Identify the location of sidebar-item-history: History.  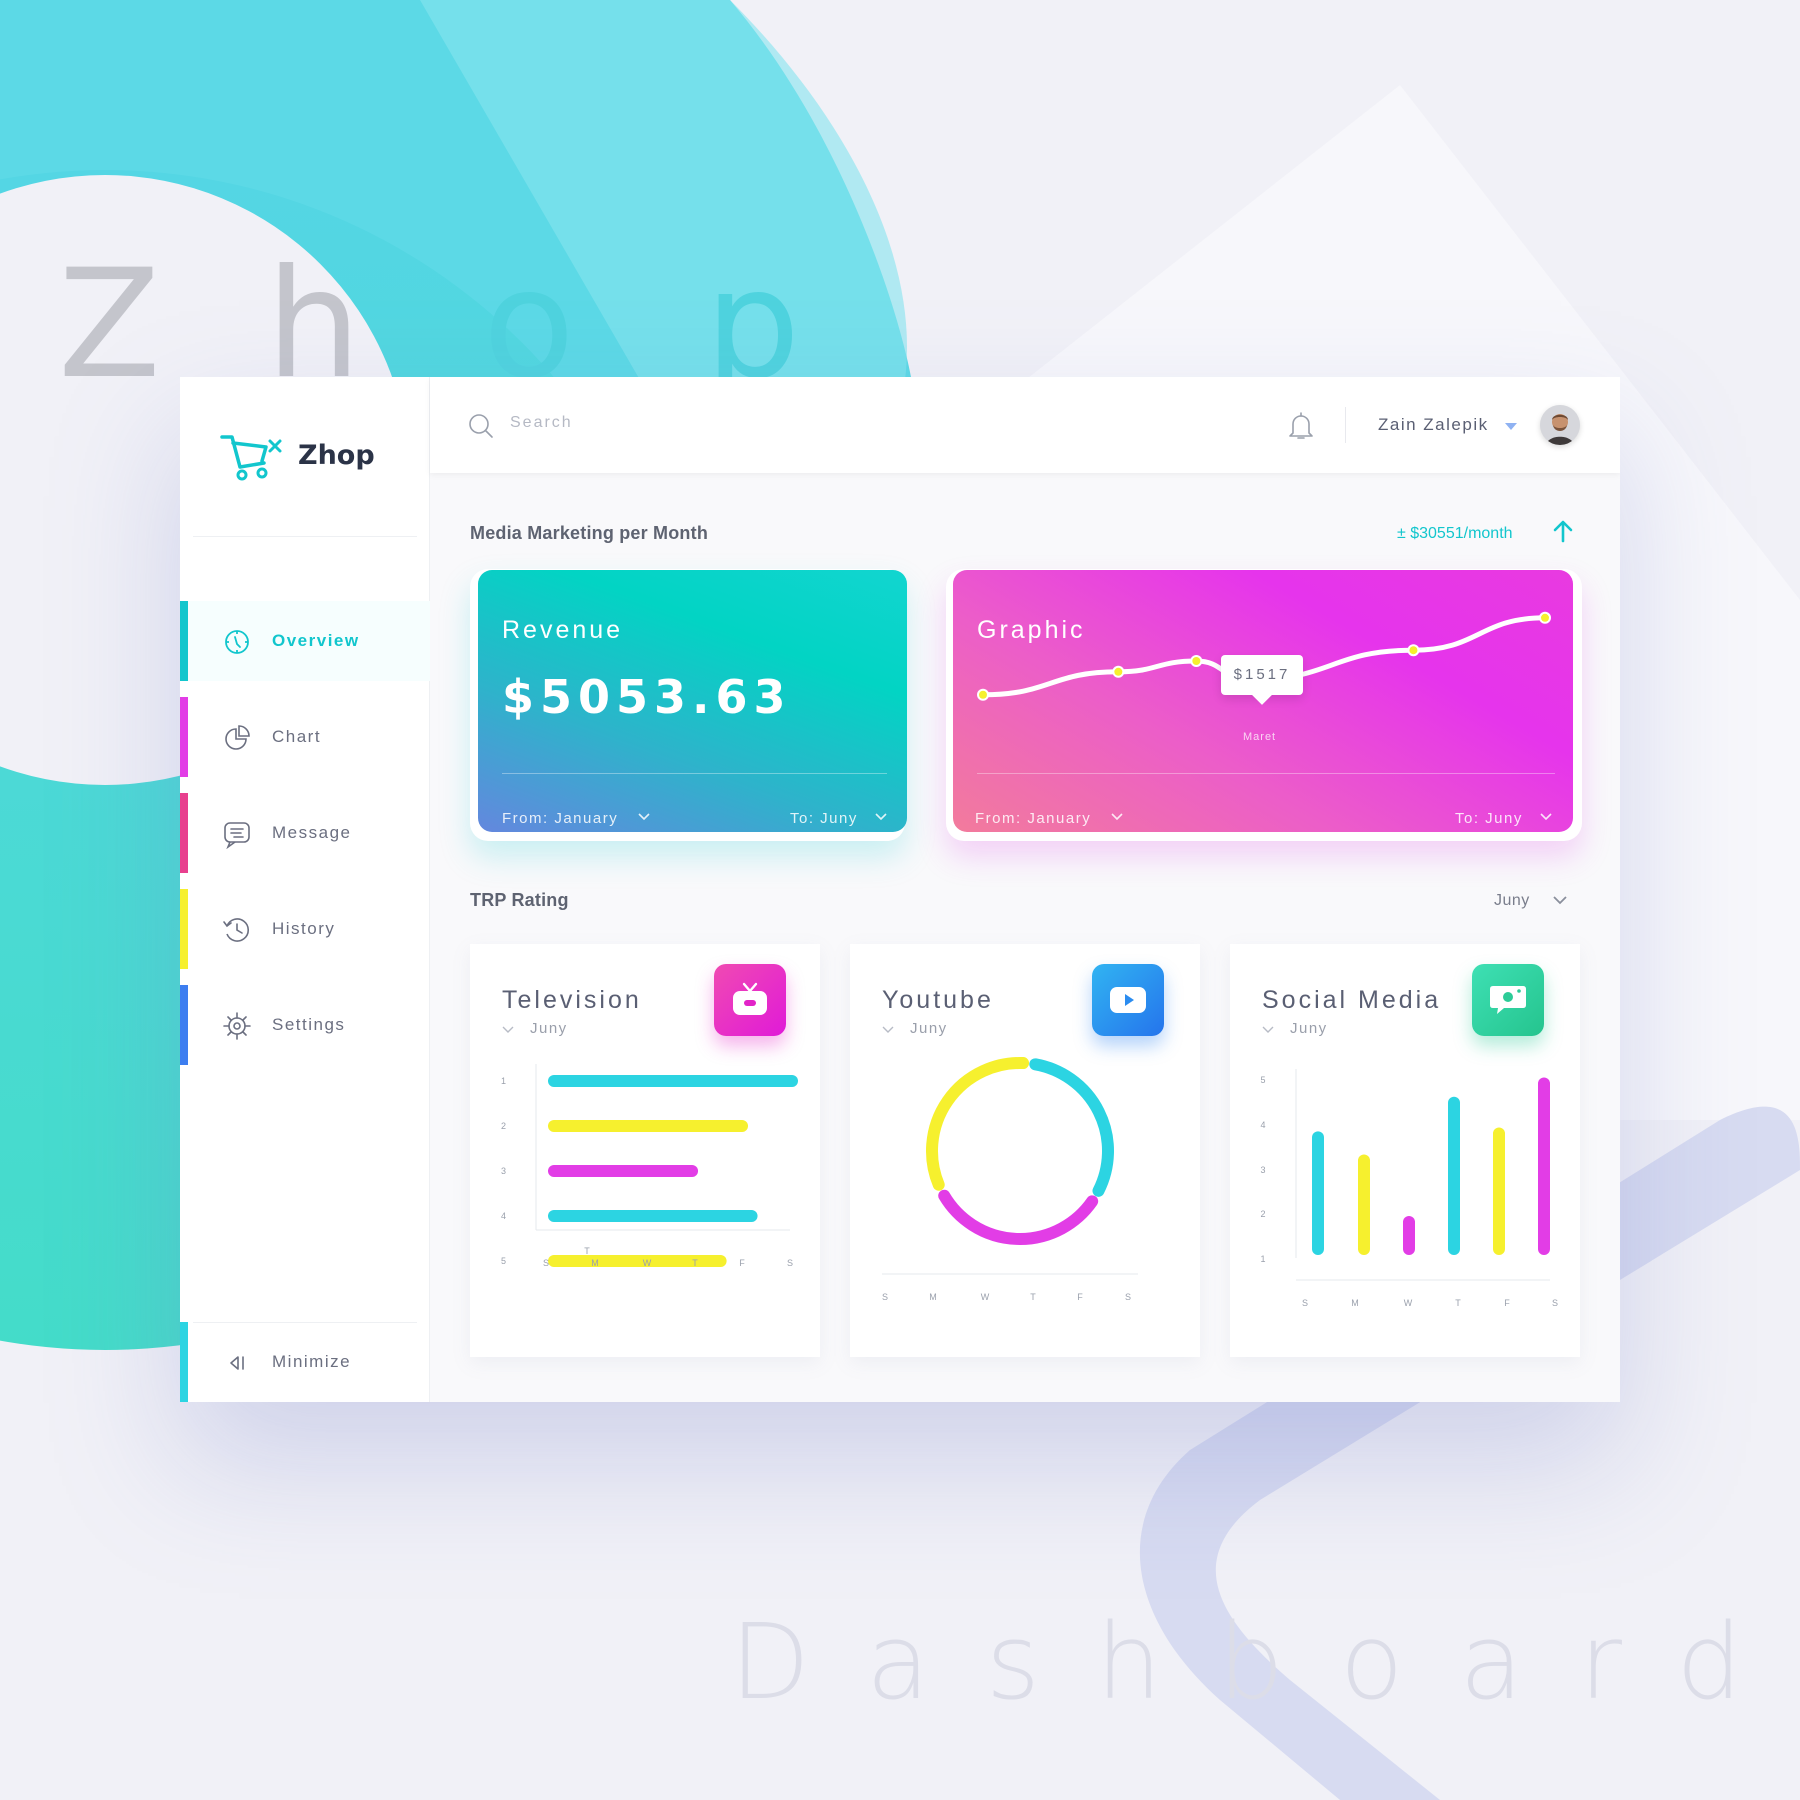
(305, 929).